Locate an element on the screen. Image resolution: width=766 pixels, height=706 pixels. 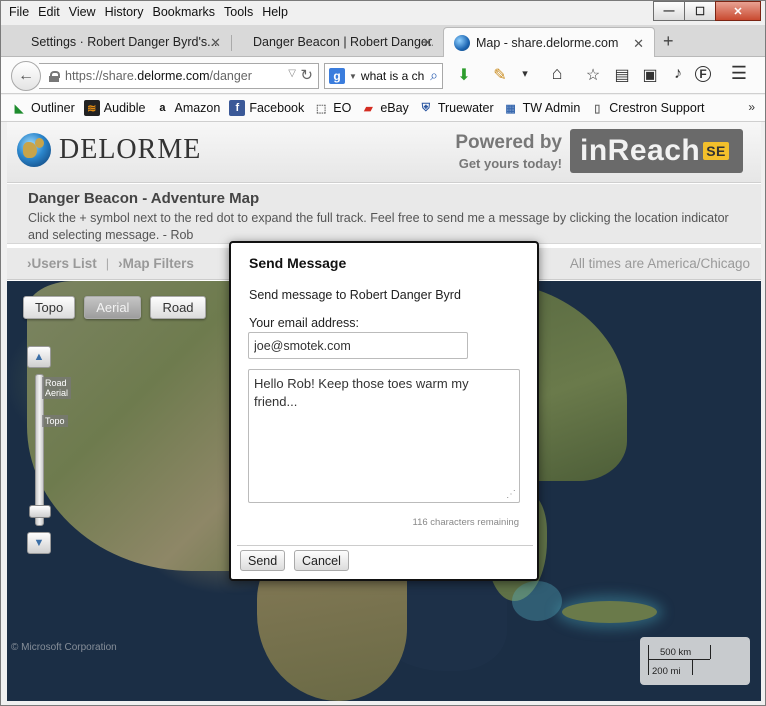
search-bar: g ▼ what is a ch ⌕ is located at coordinates (383, 76).